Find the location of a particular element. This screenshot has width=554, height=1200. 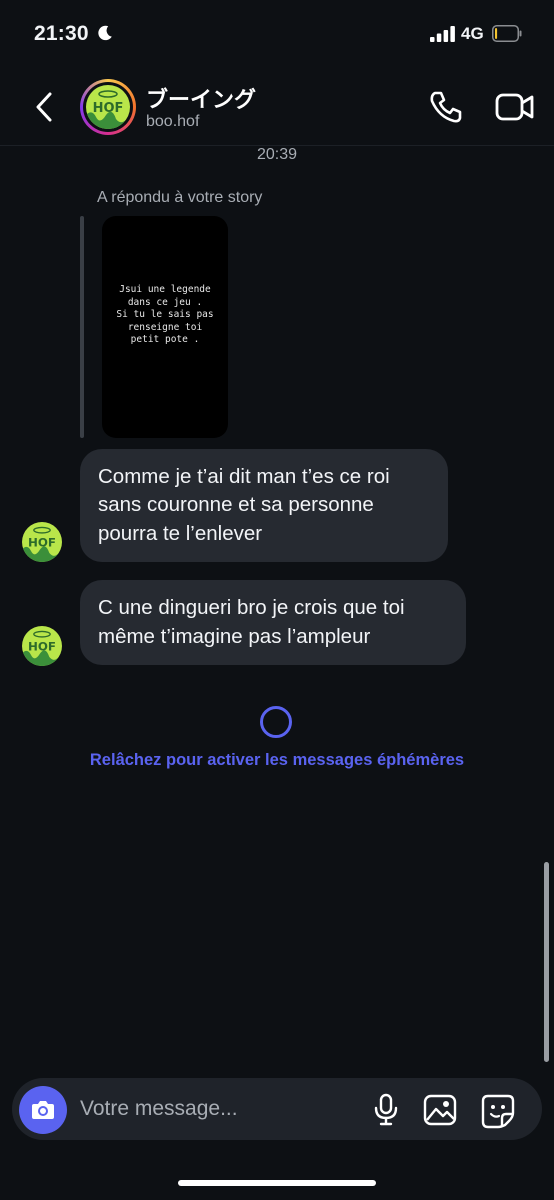

battery-level is located at coordinates (496, 33).